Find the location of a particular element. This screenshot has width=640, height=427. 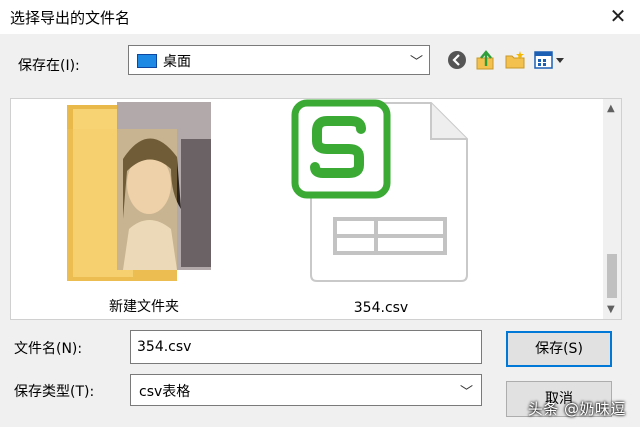

filename-input is located at coordinates (306, 347).